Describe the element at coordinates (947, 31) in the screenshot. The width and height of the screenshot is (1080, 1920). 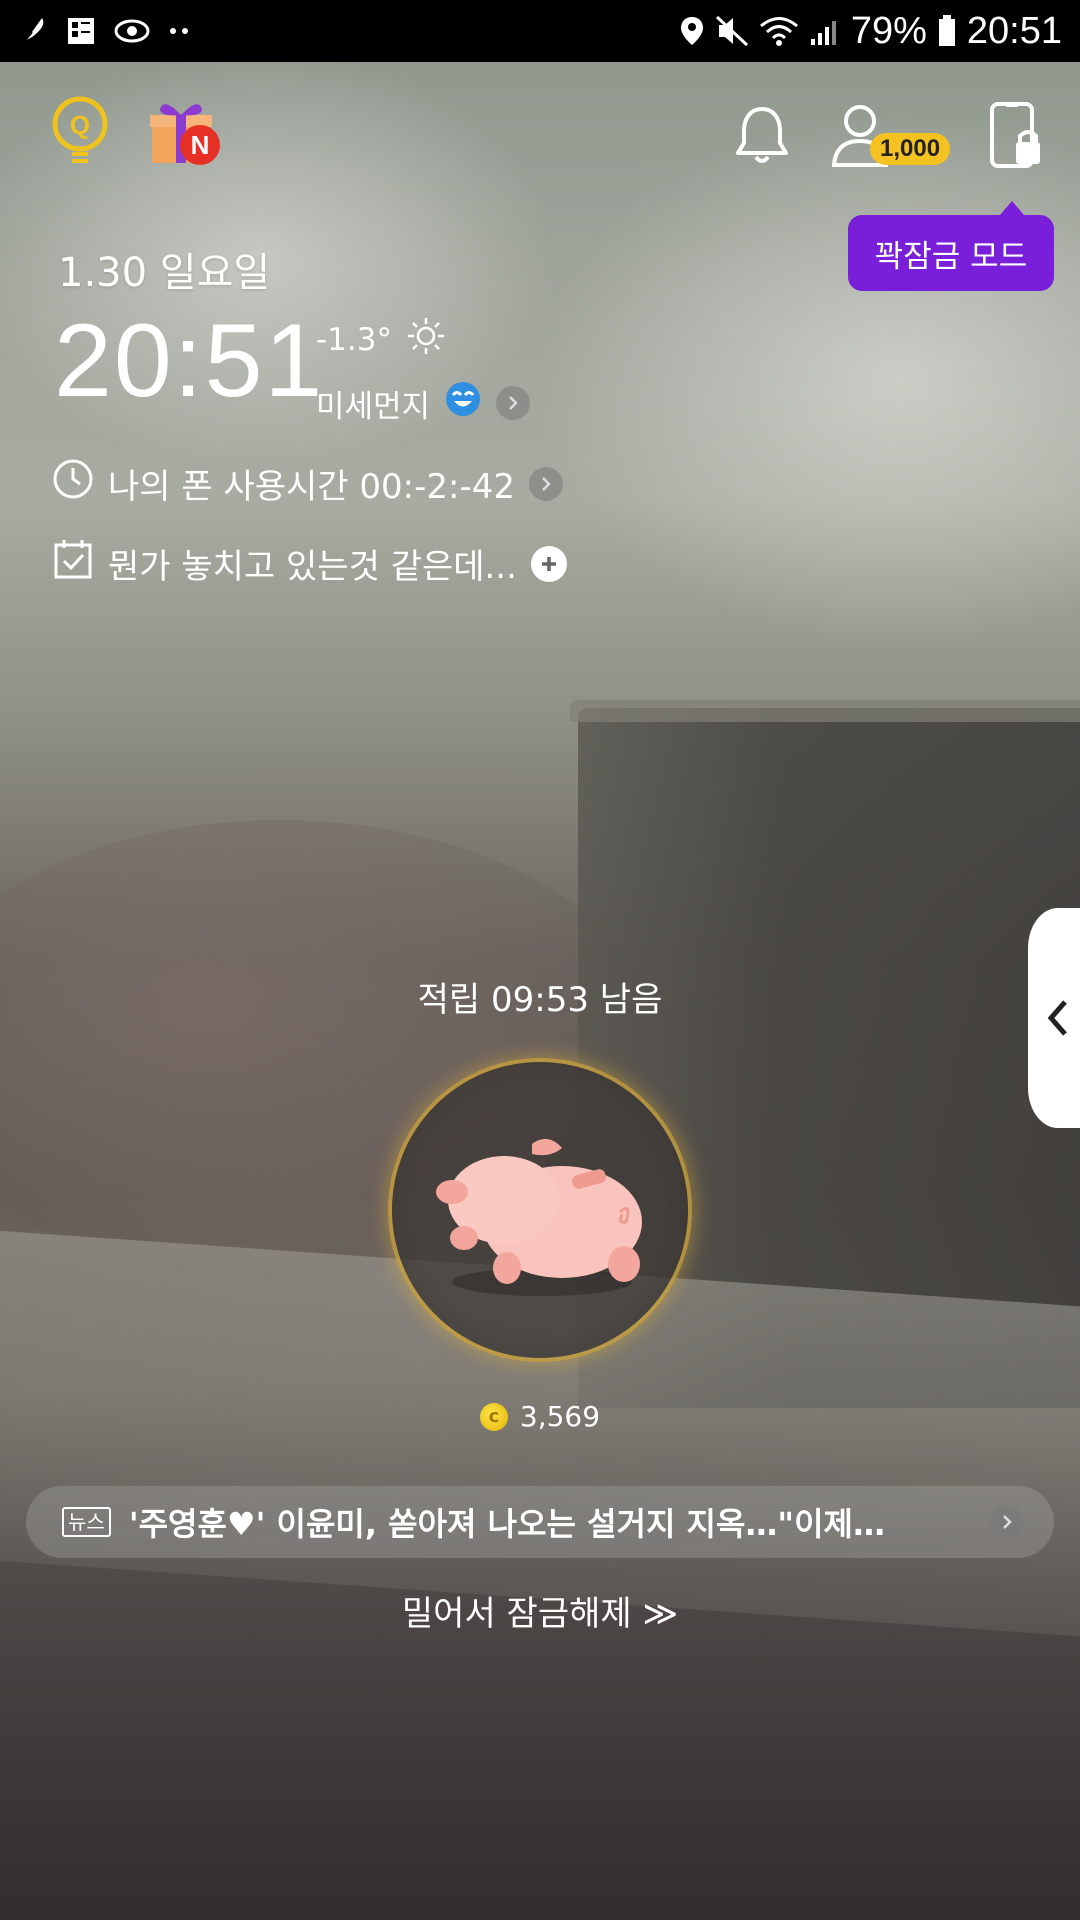
I see `battery-icon` at that location.